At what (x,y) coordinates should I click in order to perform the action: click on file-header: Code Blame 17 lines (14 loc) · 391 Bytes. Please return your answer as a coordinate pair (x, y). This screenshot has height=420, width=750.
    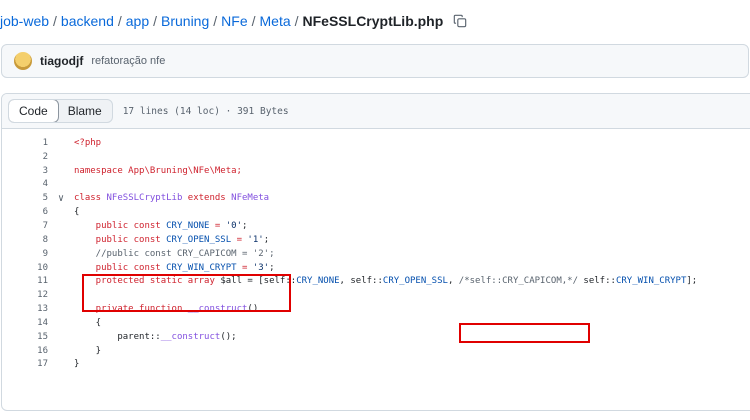
    Looking at the image, I should click on (376, 111).